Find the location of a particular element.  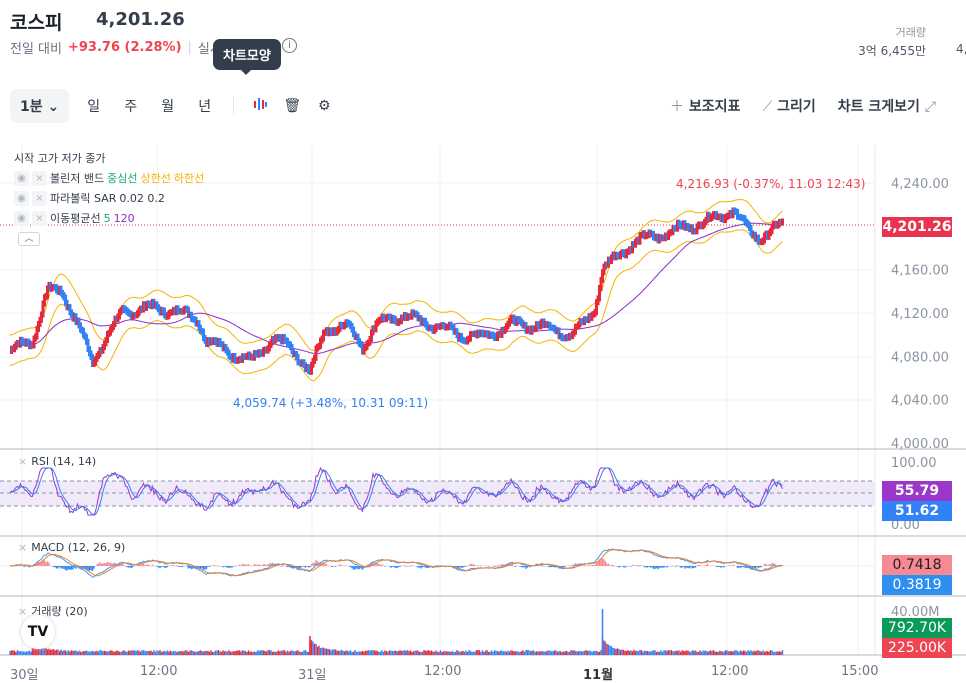

ma120-label: 120 is located at coordinates (124, 218).